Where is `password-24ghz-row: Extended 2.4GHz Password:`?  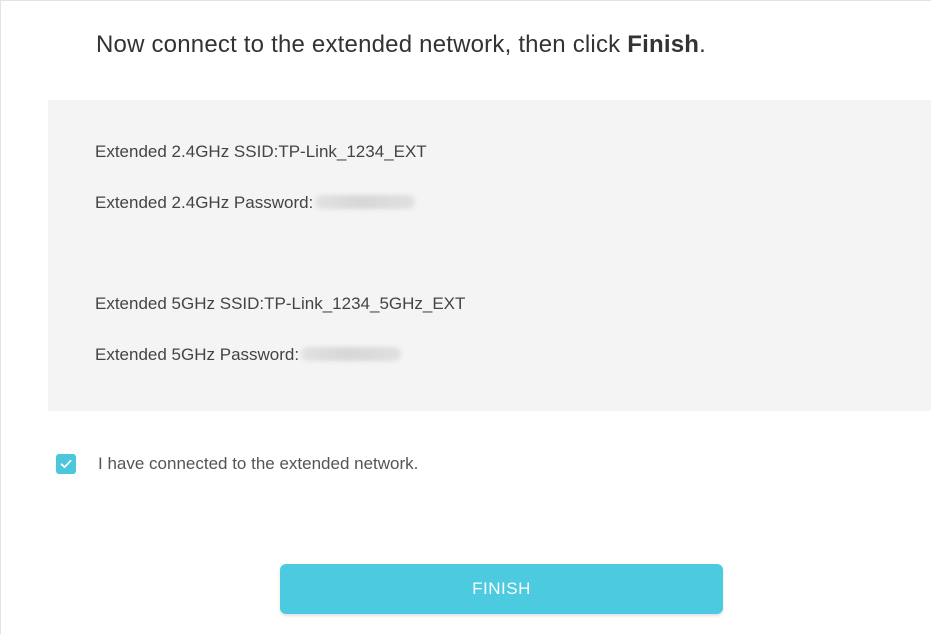
password-24ghz-row: Extended 2.4GHz Password: is located at coordinates (255, 203).